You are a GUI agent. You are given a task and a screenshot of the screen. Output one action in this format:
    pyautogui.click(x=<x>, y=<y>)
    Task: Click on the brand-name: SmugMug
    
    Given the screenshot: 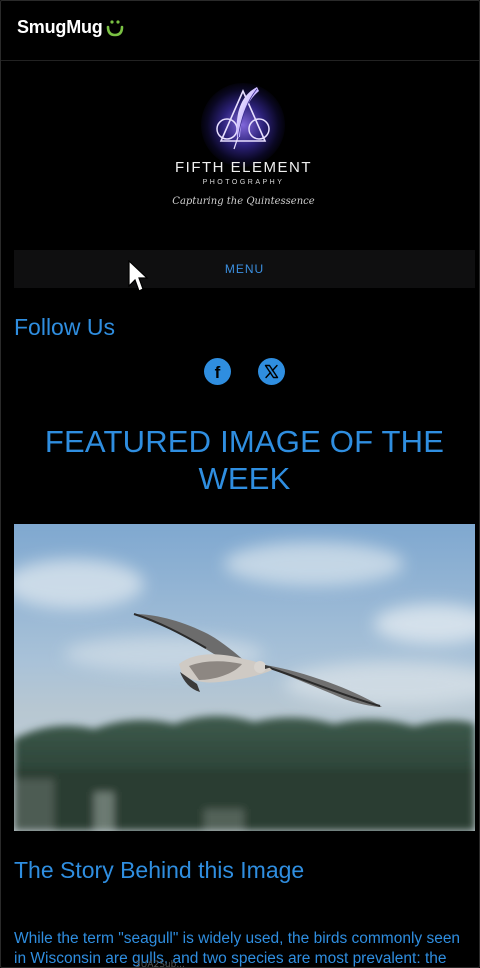 What is the action you would take?
    pyautogui.click(x=60, y=27)
    